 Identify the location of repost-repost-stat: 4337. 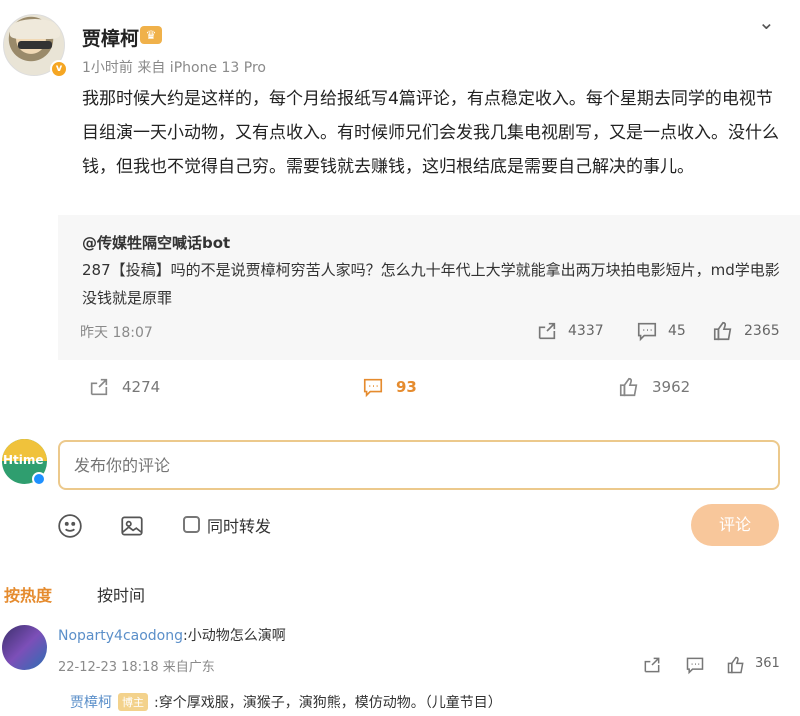
(570, 331).